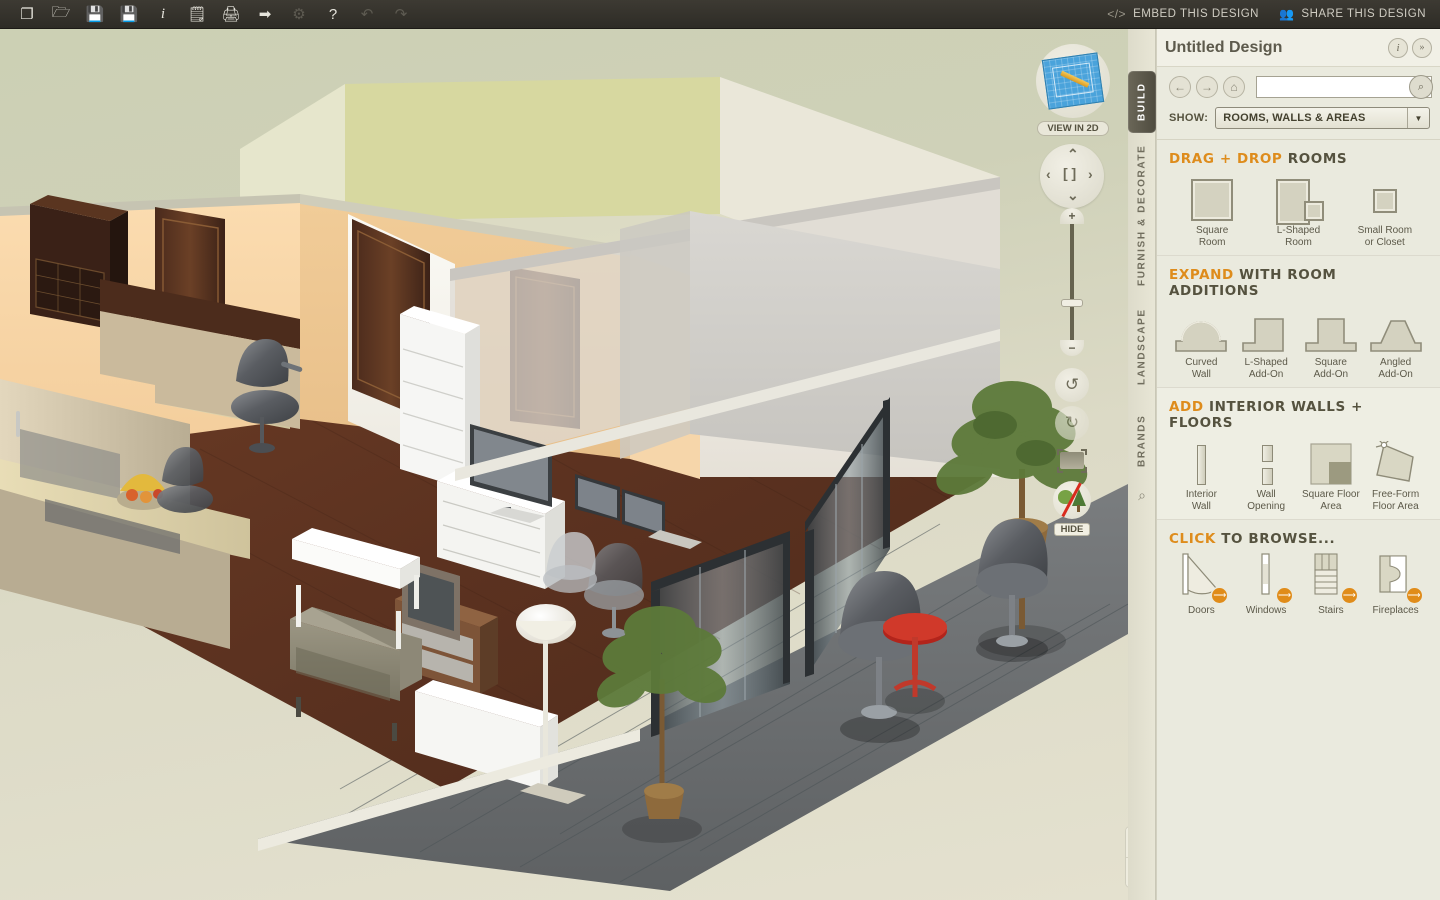  Describe the element at coordinates (1192, 539) in the screenshot. I see `section-title-highlight-4: CLICK` at that location.